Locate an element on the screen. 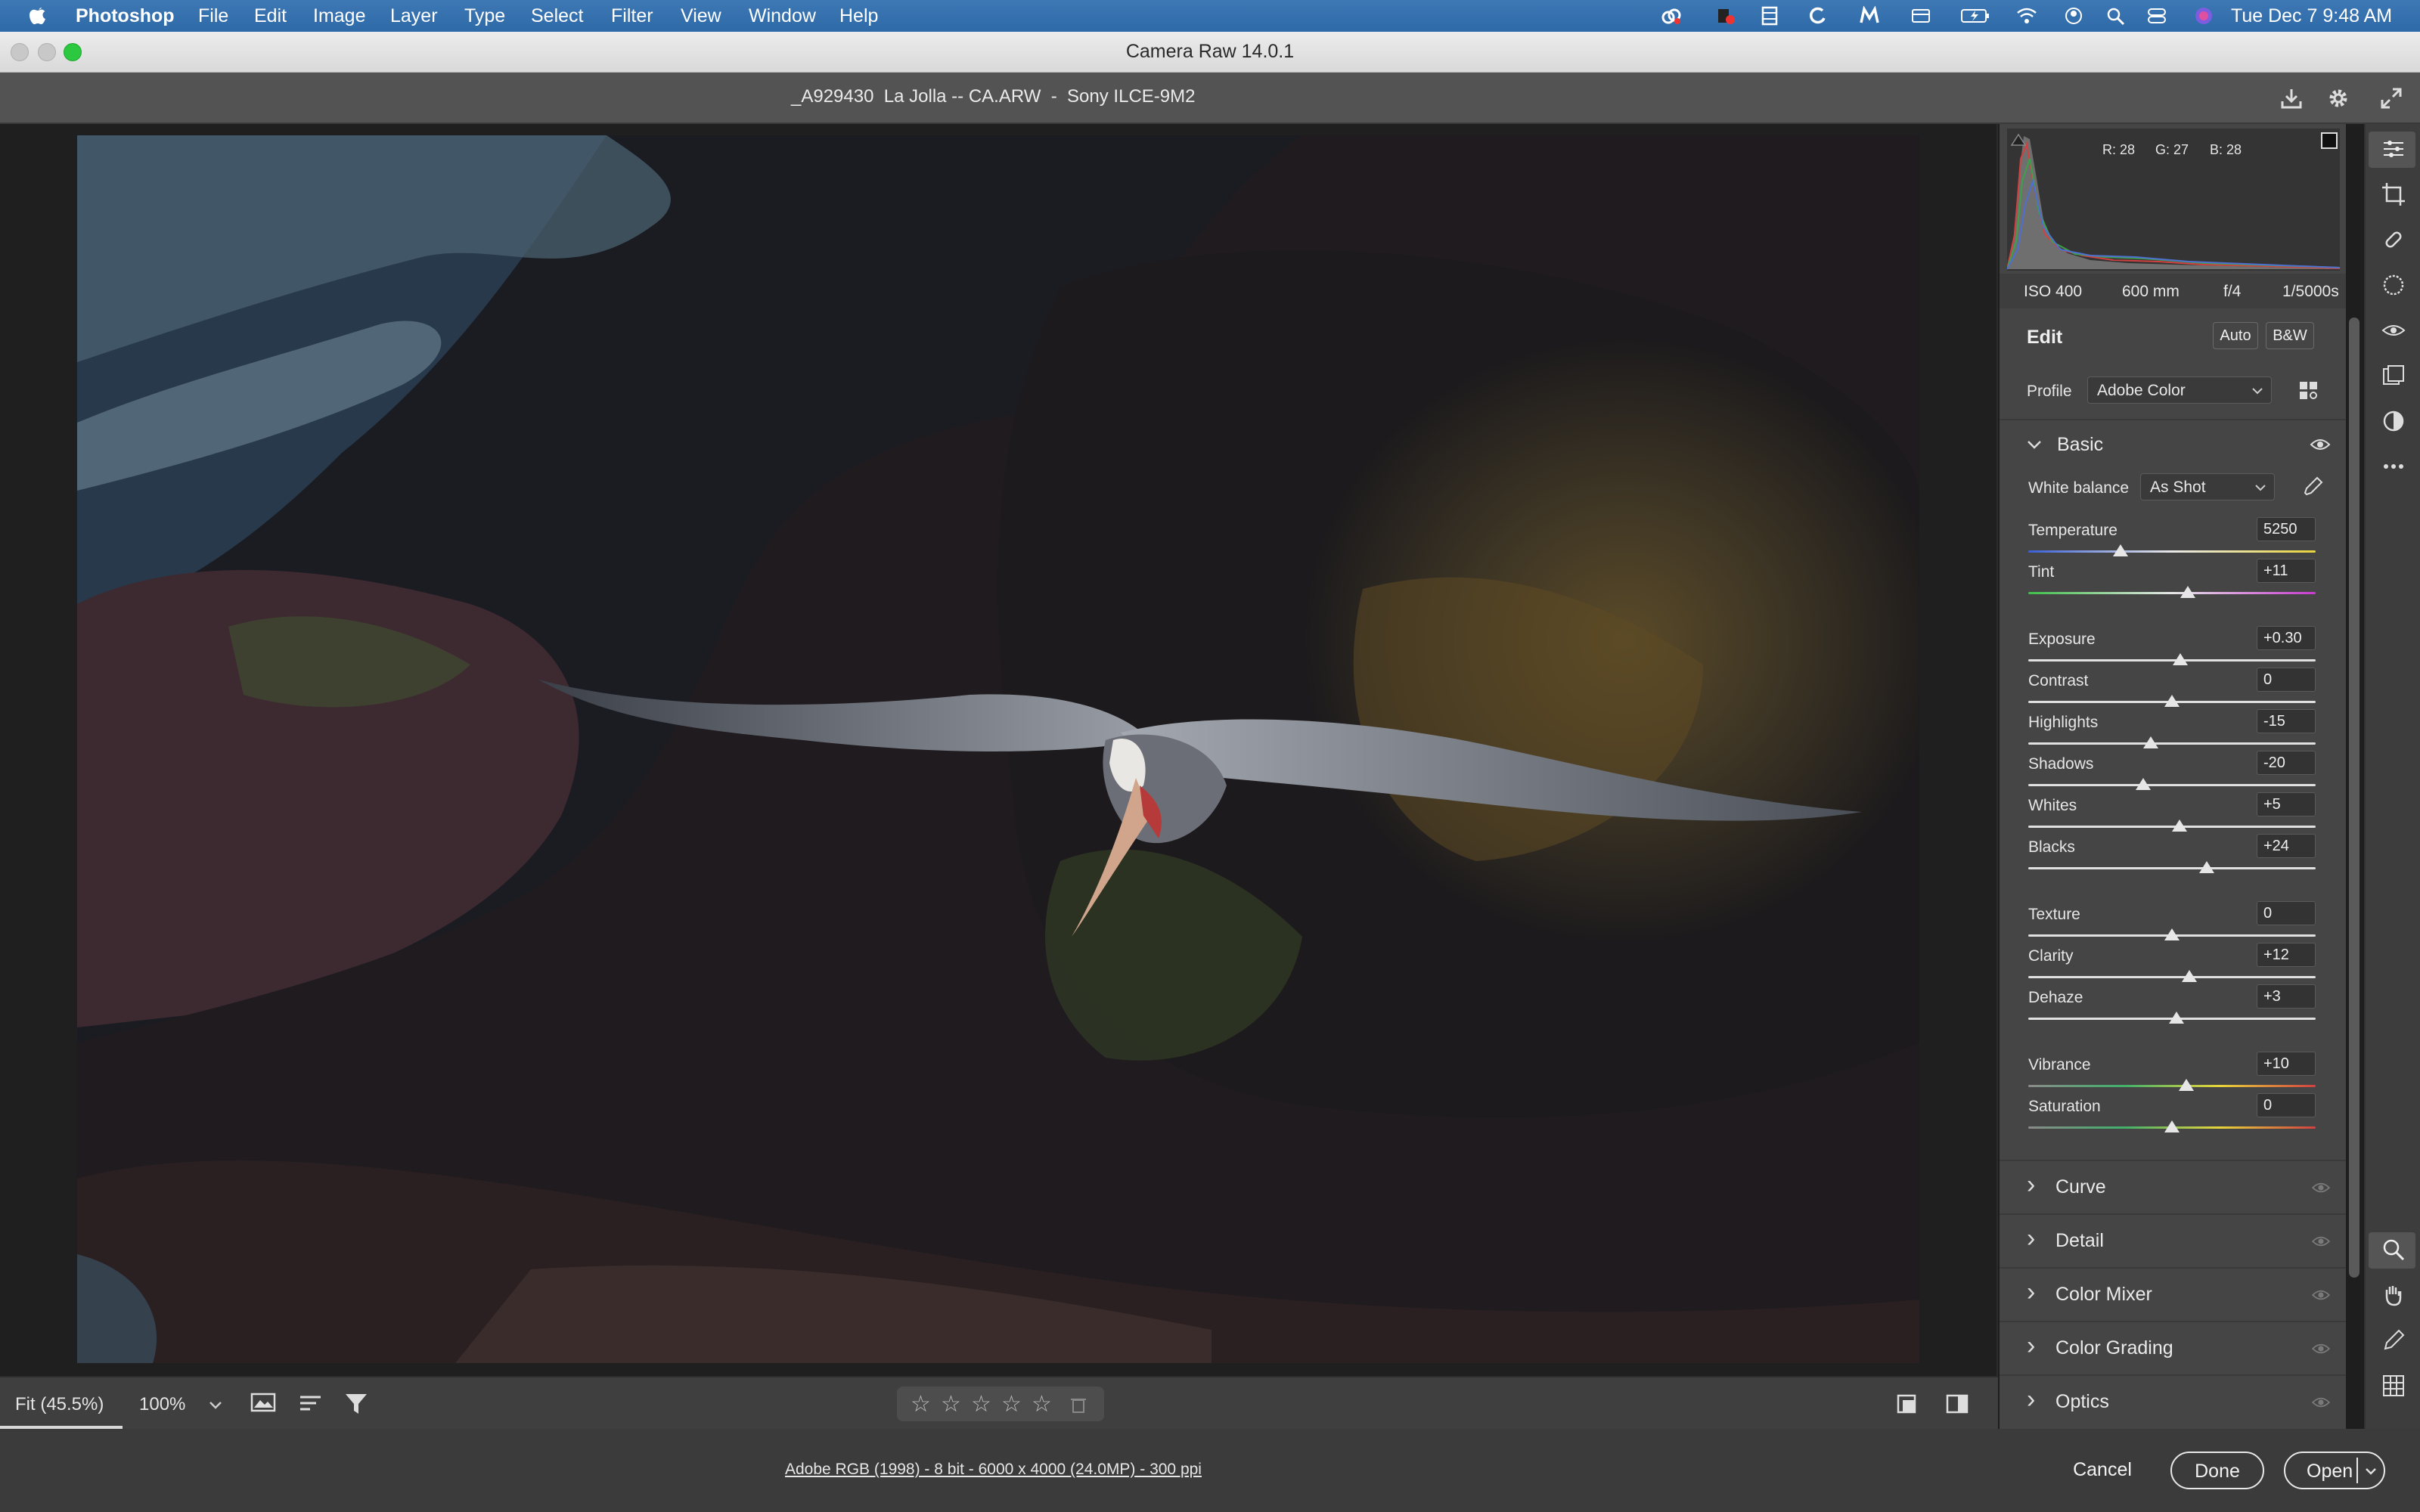  user-icon is located at coordinates (2073, 16).